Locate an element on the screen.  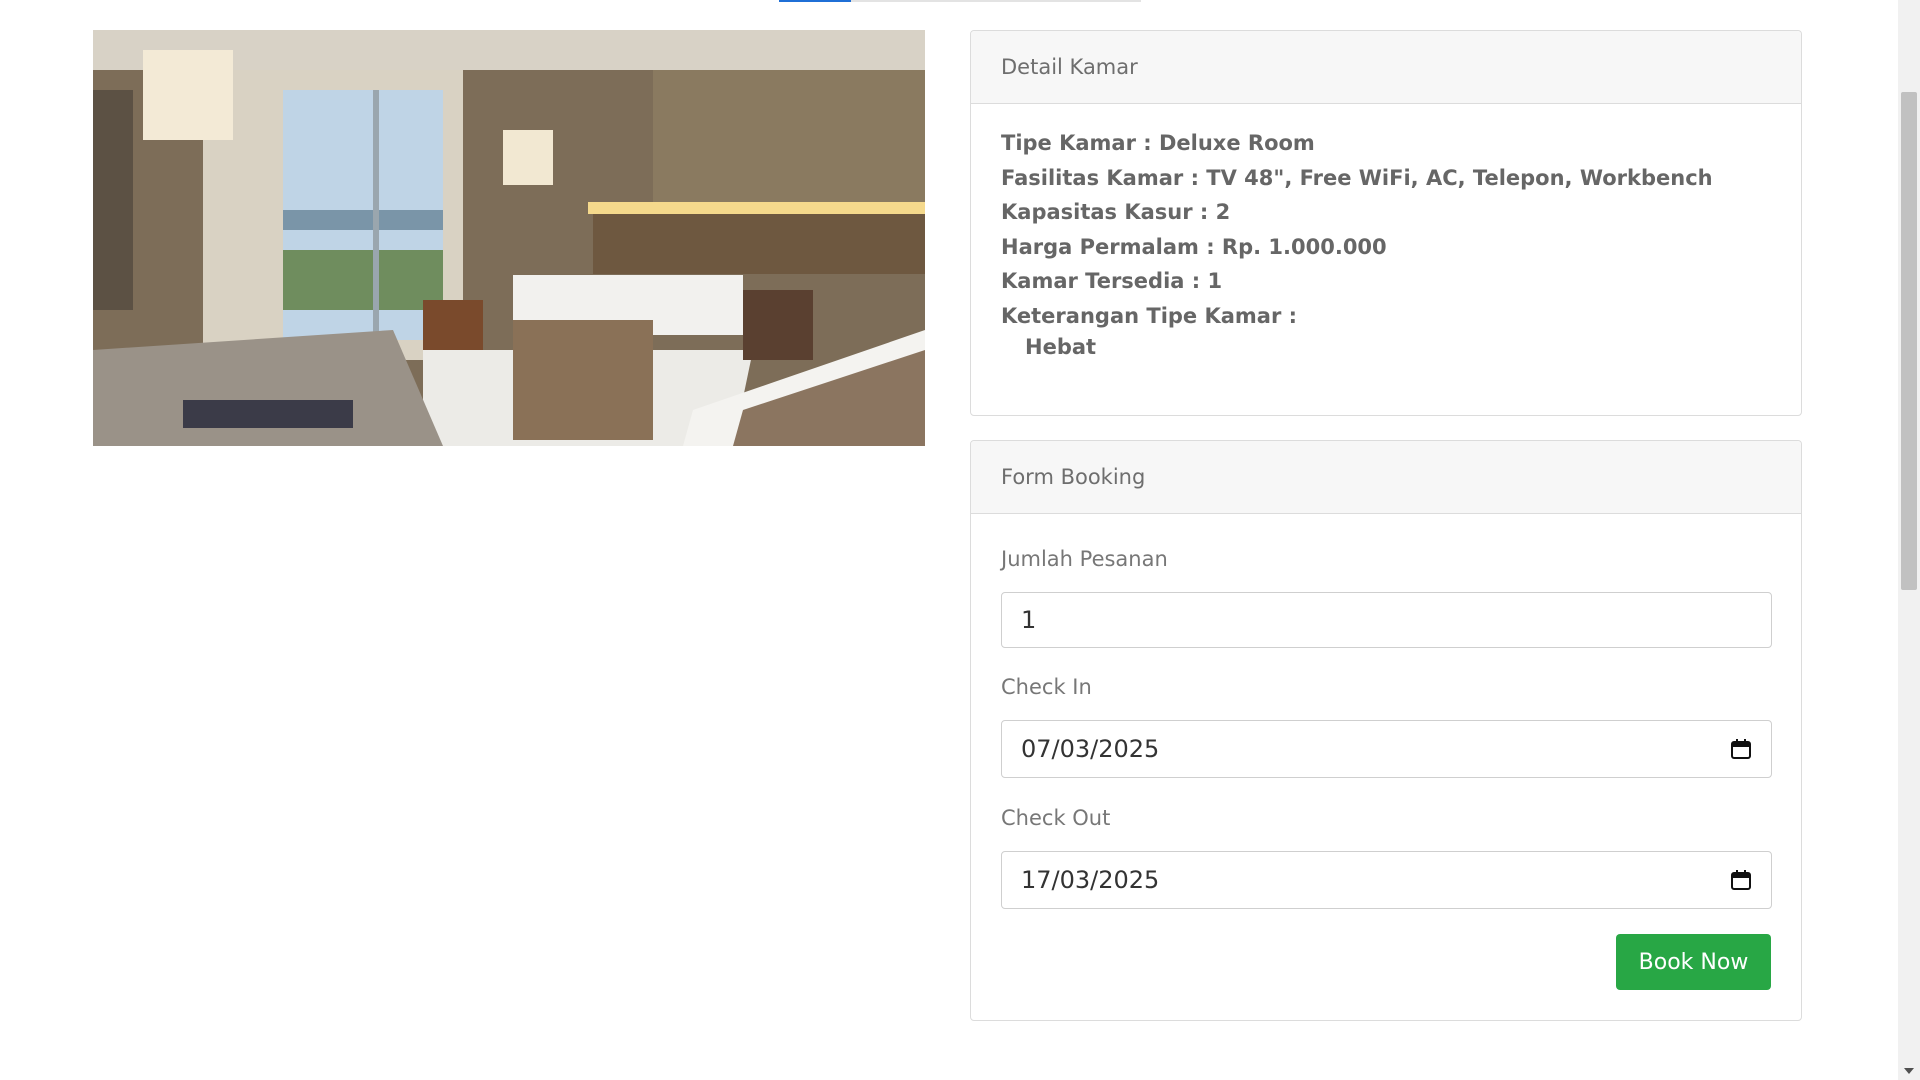
scrollbar-thumb is located at coordinates (1909, 341).